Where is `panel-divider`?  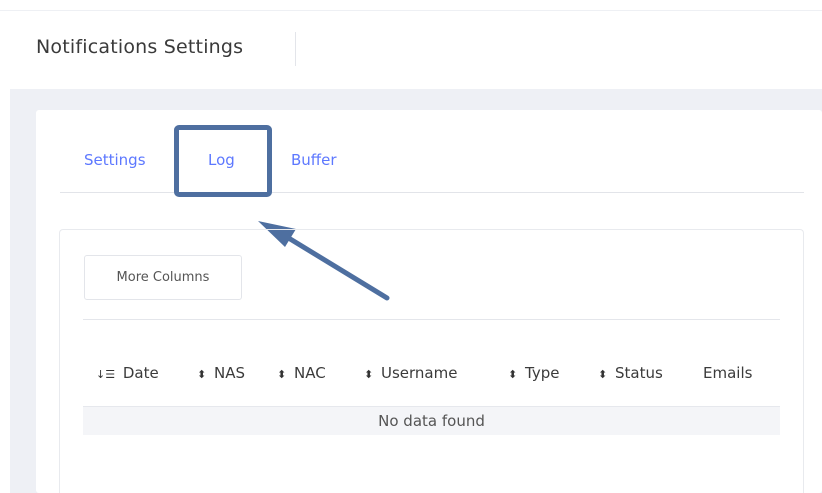 panel-divider is located at coordinates (431, 319).